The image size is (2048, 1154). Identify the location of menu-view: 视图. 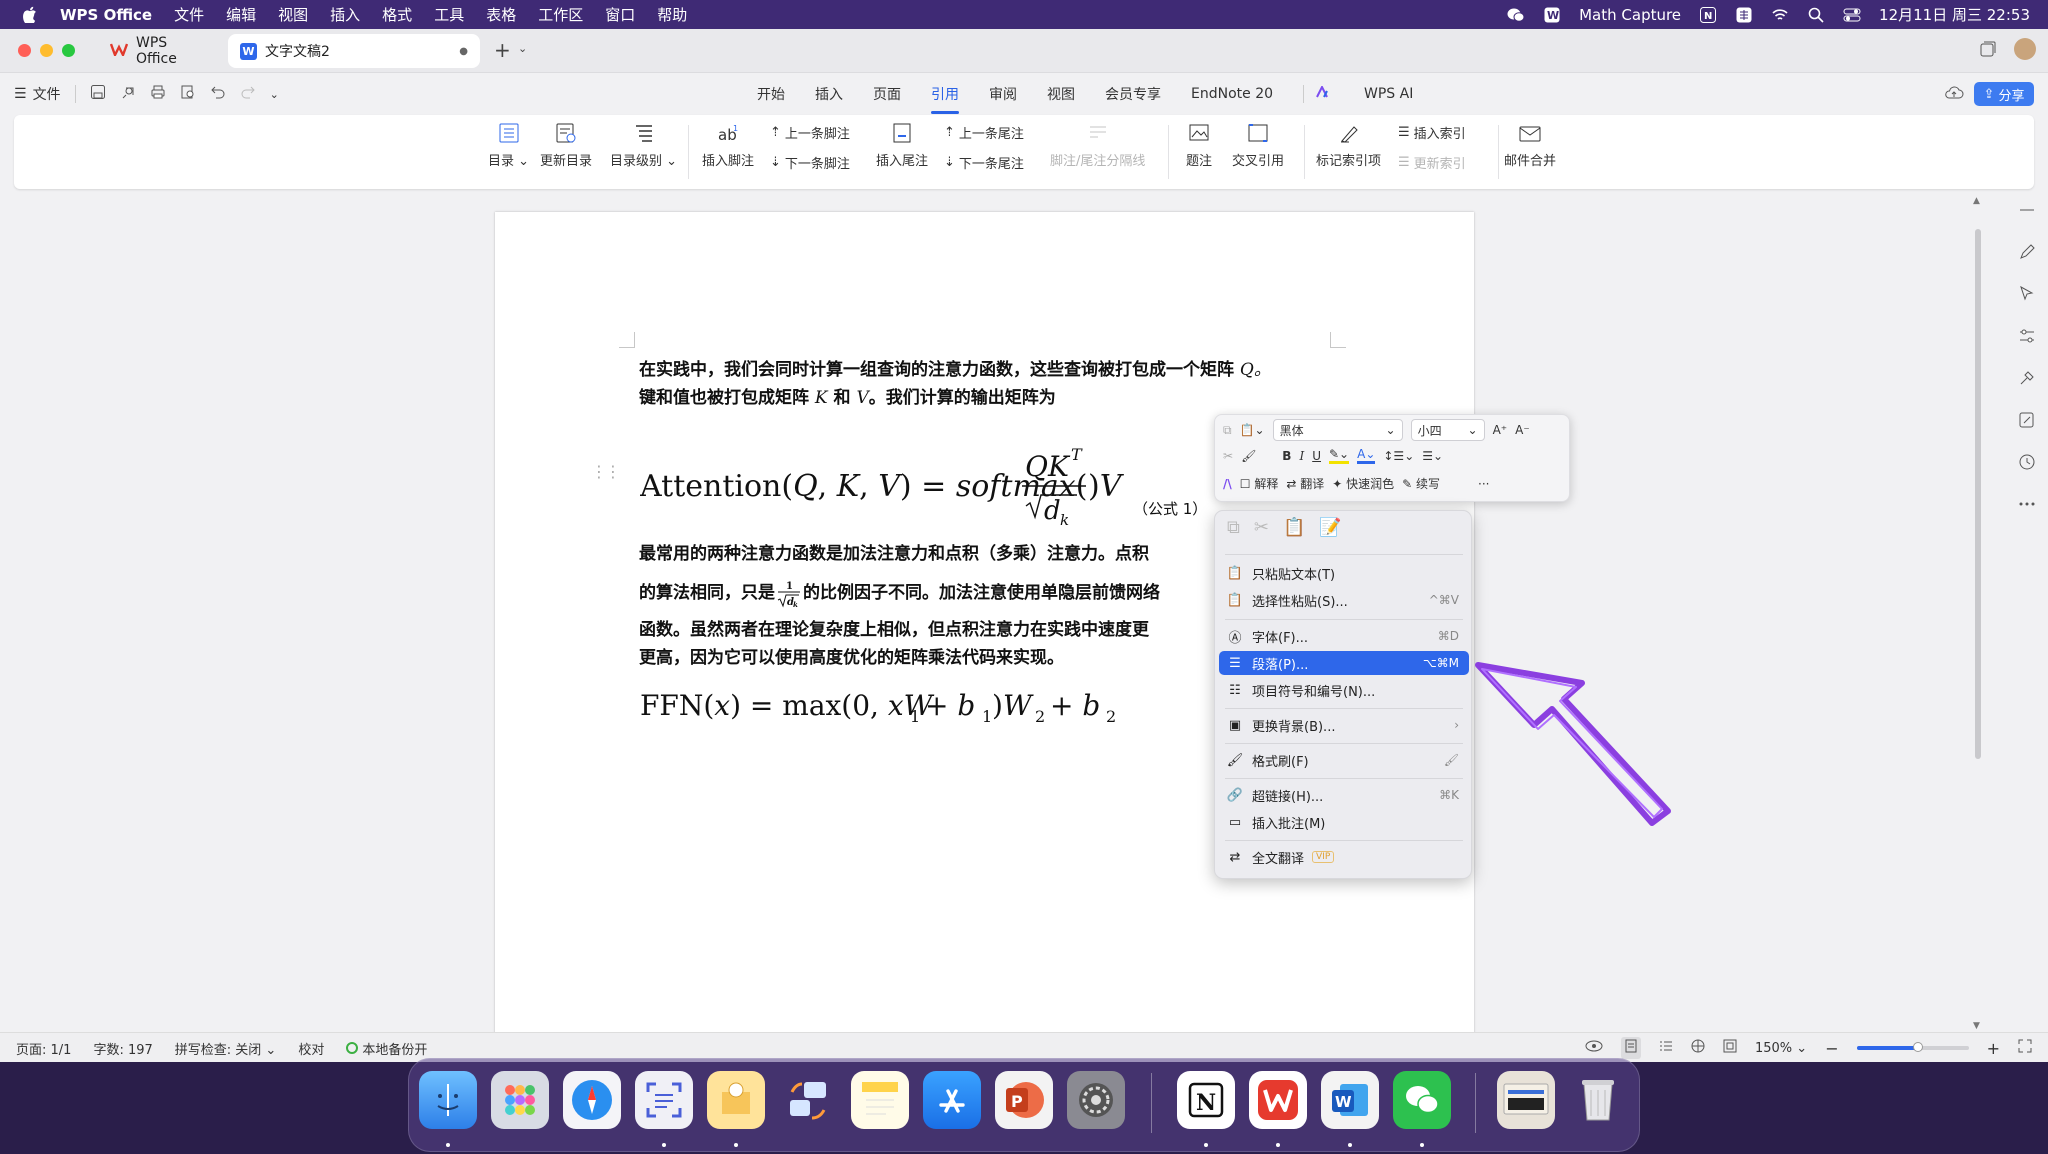
(293, 14).